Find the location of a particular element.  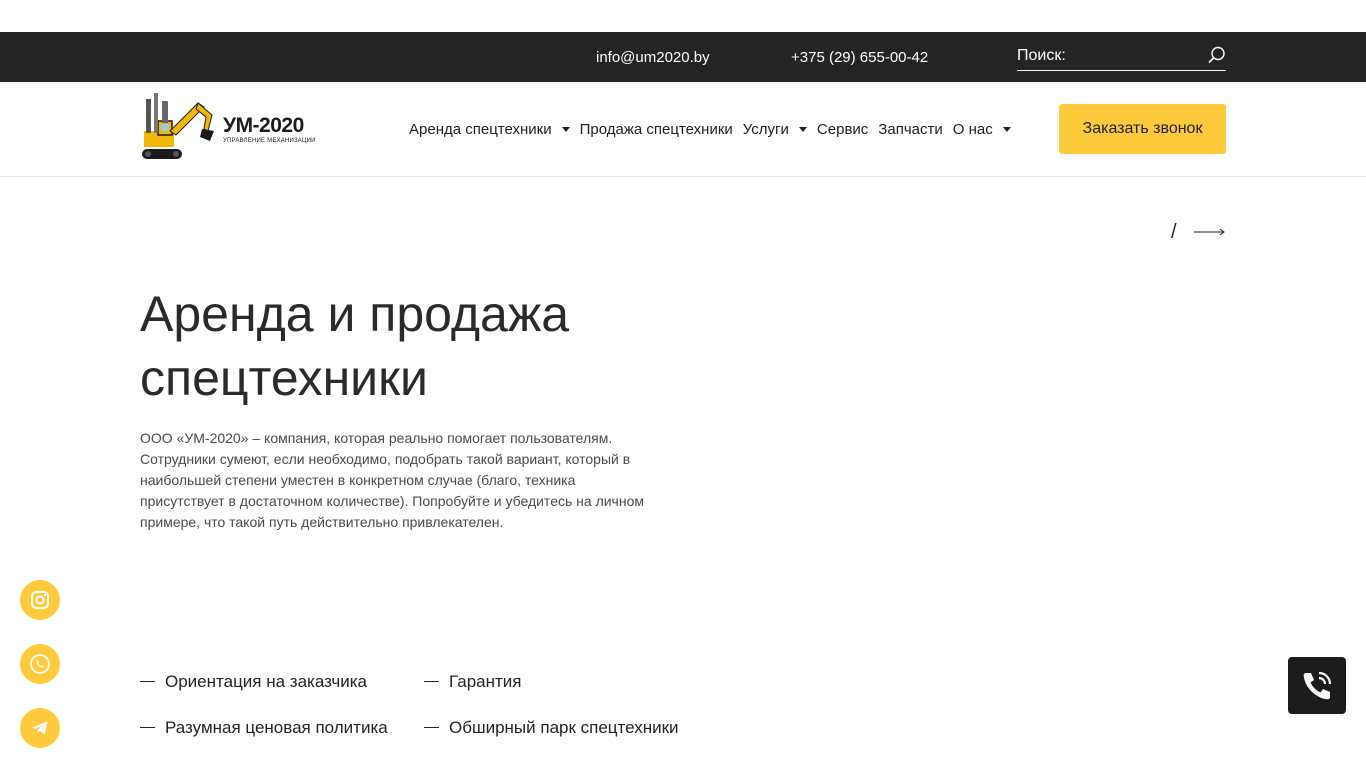

order-call-button: Заказать звонок is located at coordinates (1142, 129).